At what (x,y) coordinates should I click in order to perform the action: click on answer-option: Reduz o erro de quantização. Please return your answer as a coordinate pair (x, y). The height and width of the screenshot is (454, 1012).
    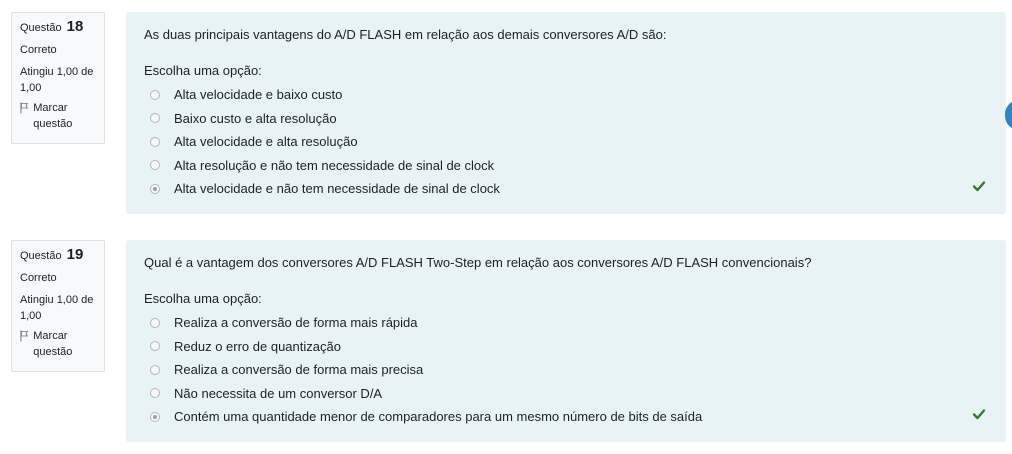
    Looking at the image, I should click on (575, 347).